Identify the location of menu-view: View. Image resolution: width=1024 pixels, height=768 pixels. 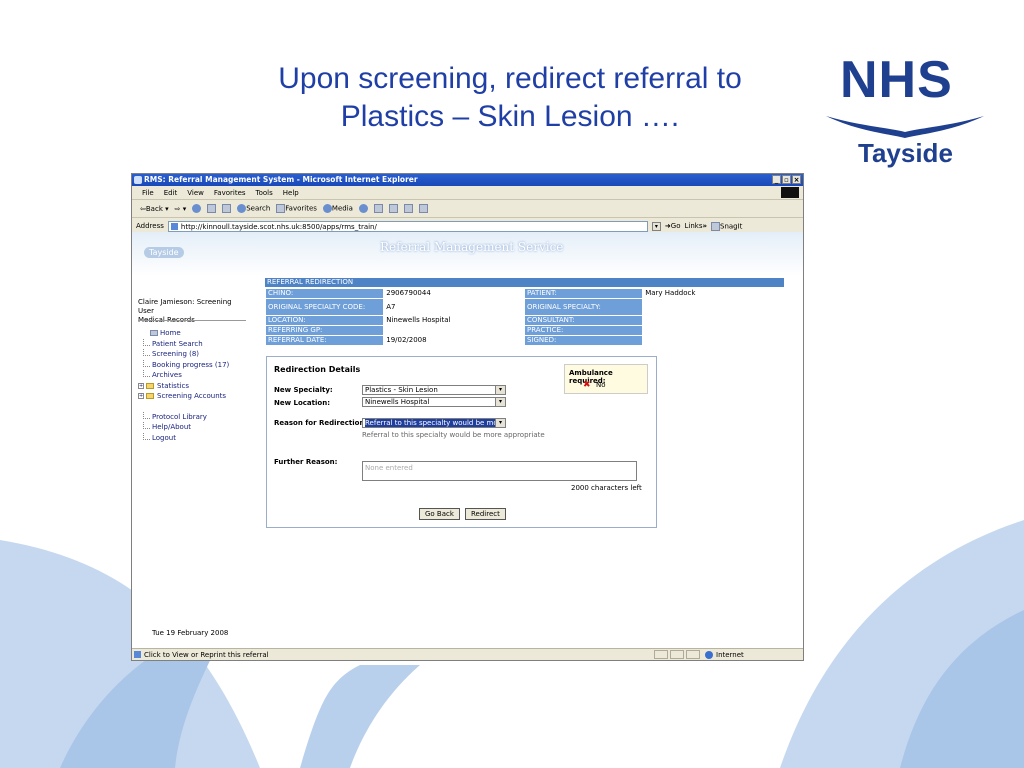
(195, 193).